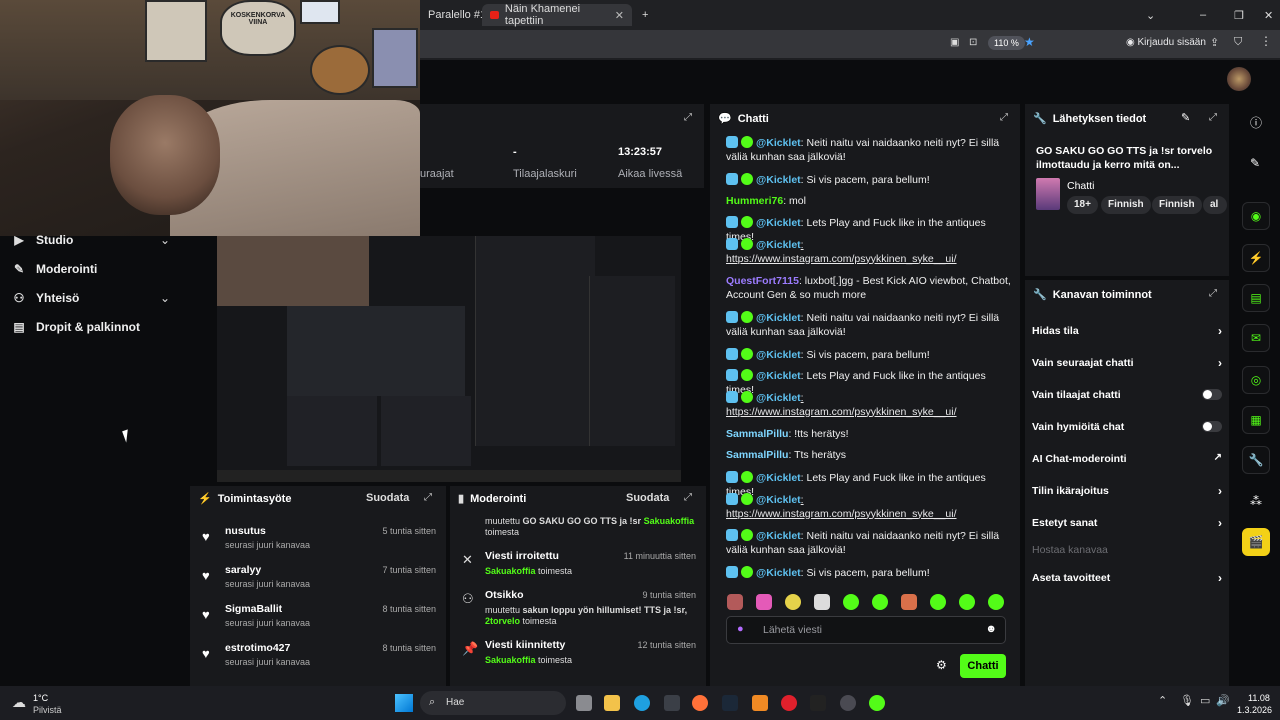 The image size is (1280, 720). Describe the element at coordinates (165, 240) in the screenshot. I see `chevron-down-icon: ⌄` at that location.